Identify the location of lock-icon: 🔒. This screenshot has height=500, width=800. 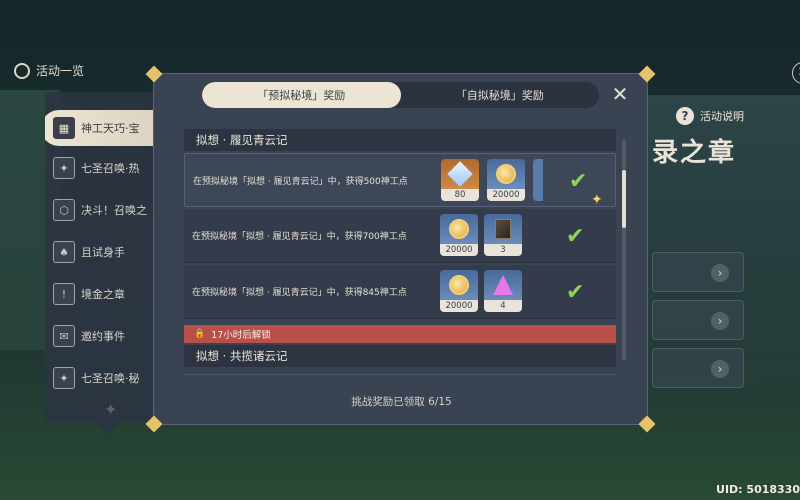
(200, 334).